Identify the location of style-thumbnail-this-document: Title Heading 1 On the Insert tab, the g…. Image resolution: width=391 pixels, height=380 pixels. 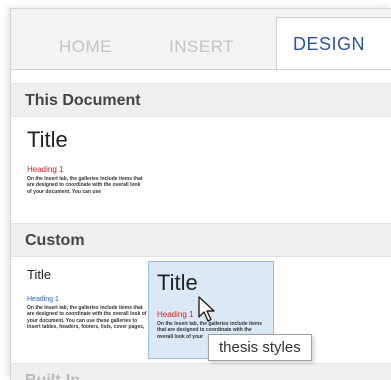
(86, 173).